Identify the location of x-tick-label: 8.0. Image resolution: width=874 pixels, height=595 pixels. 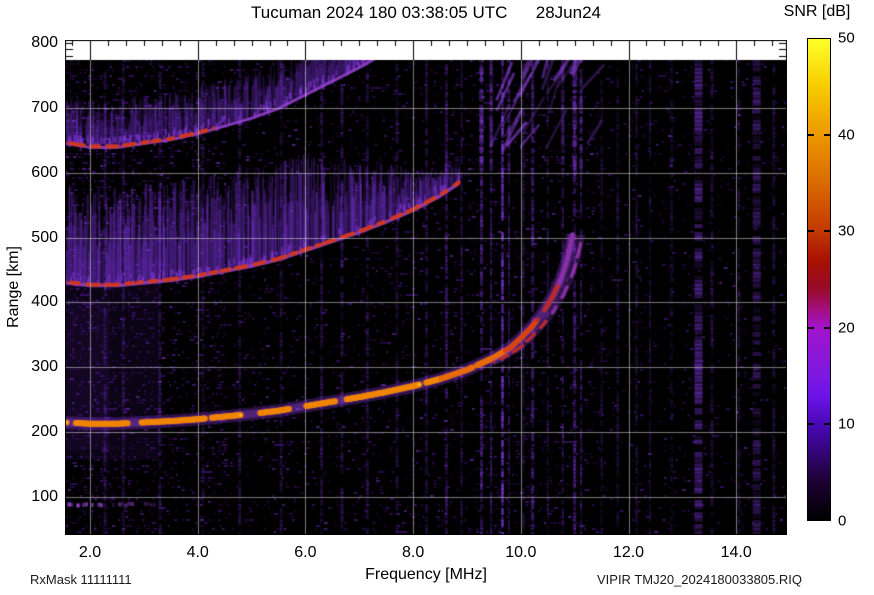
(413, 552).